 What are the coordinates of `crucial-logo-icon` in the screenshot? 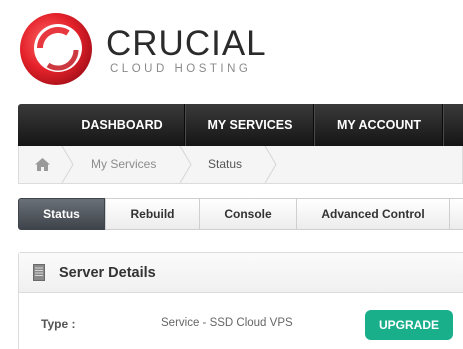 It's located at (56, 49).